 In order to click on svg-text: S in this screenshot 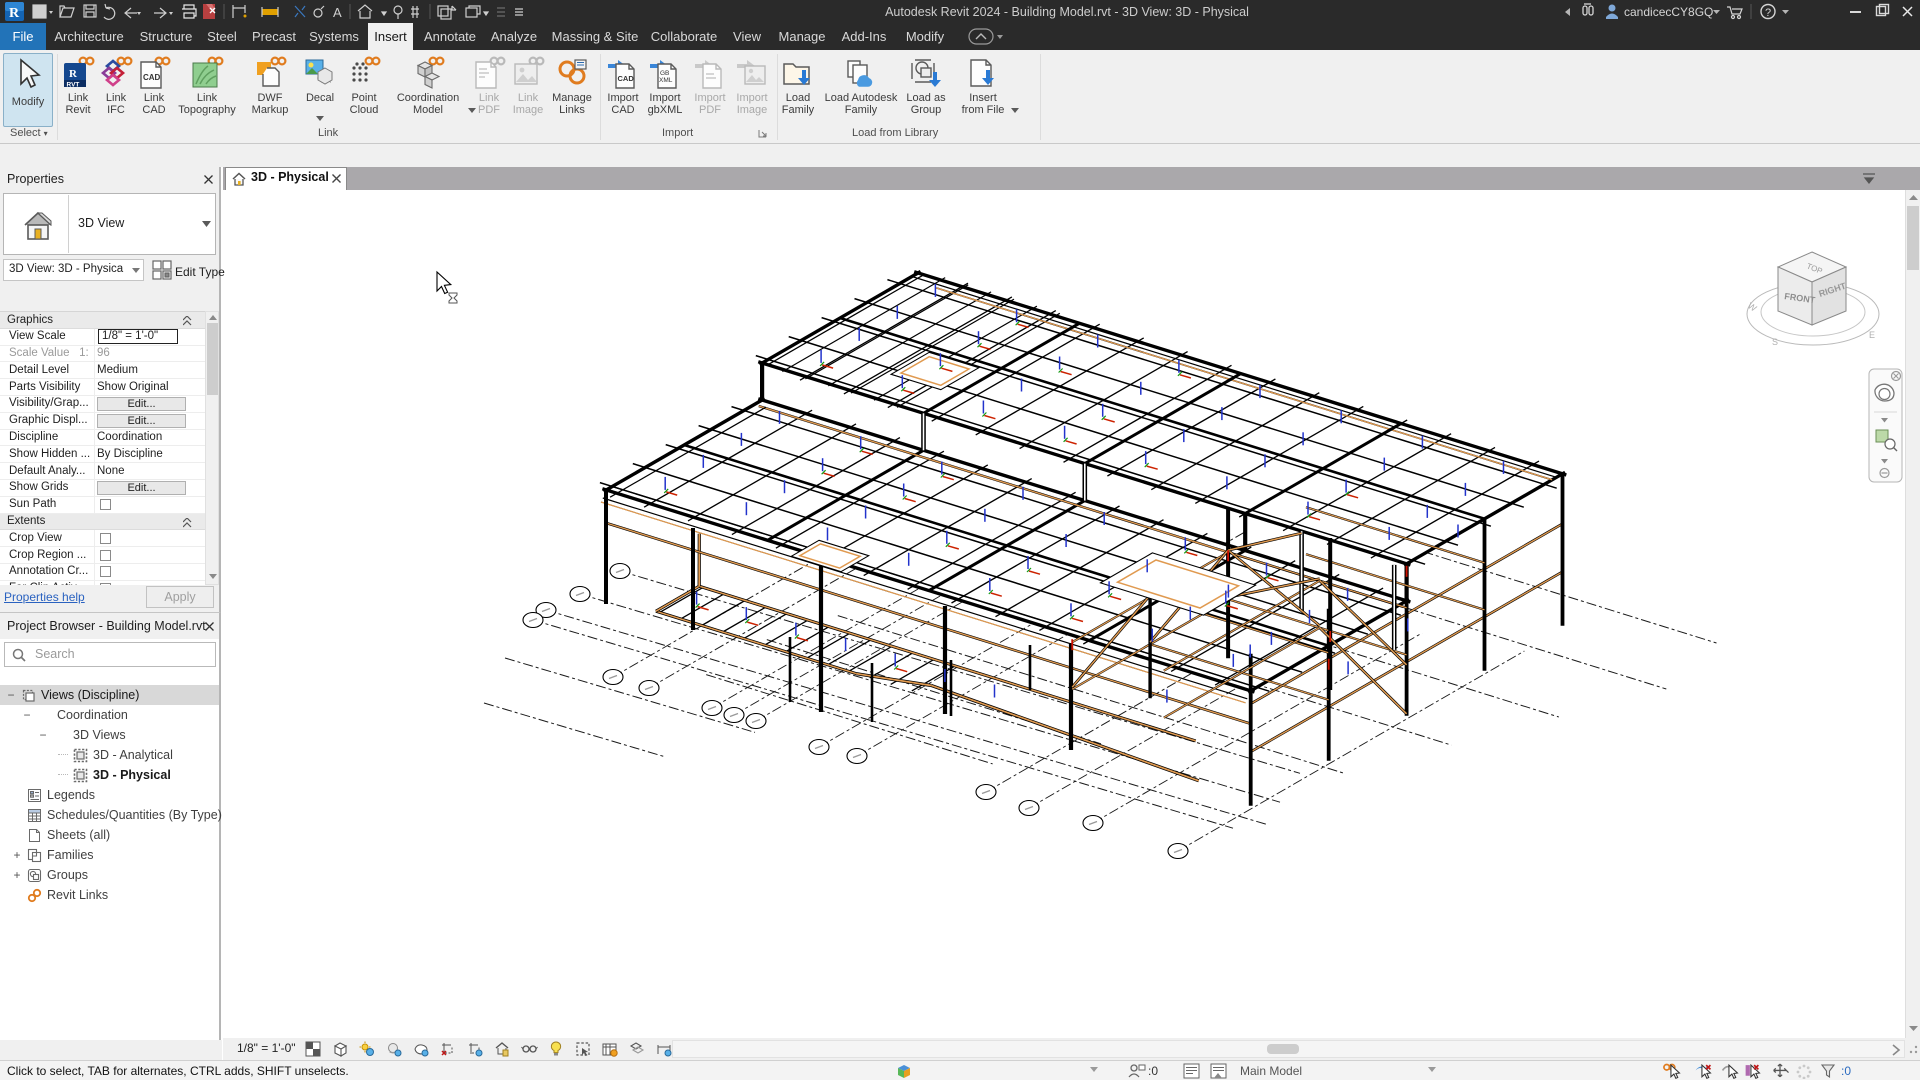, I will do `click(1775, 342)`.